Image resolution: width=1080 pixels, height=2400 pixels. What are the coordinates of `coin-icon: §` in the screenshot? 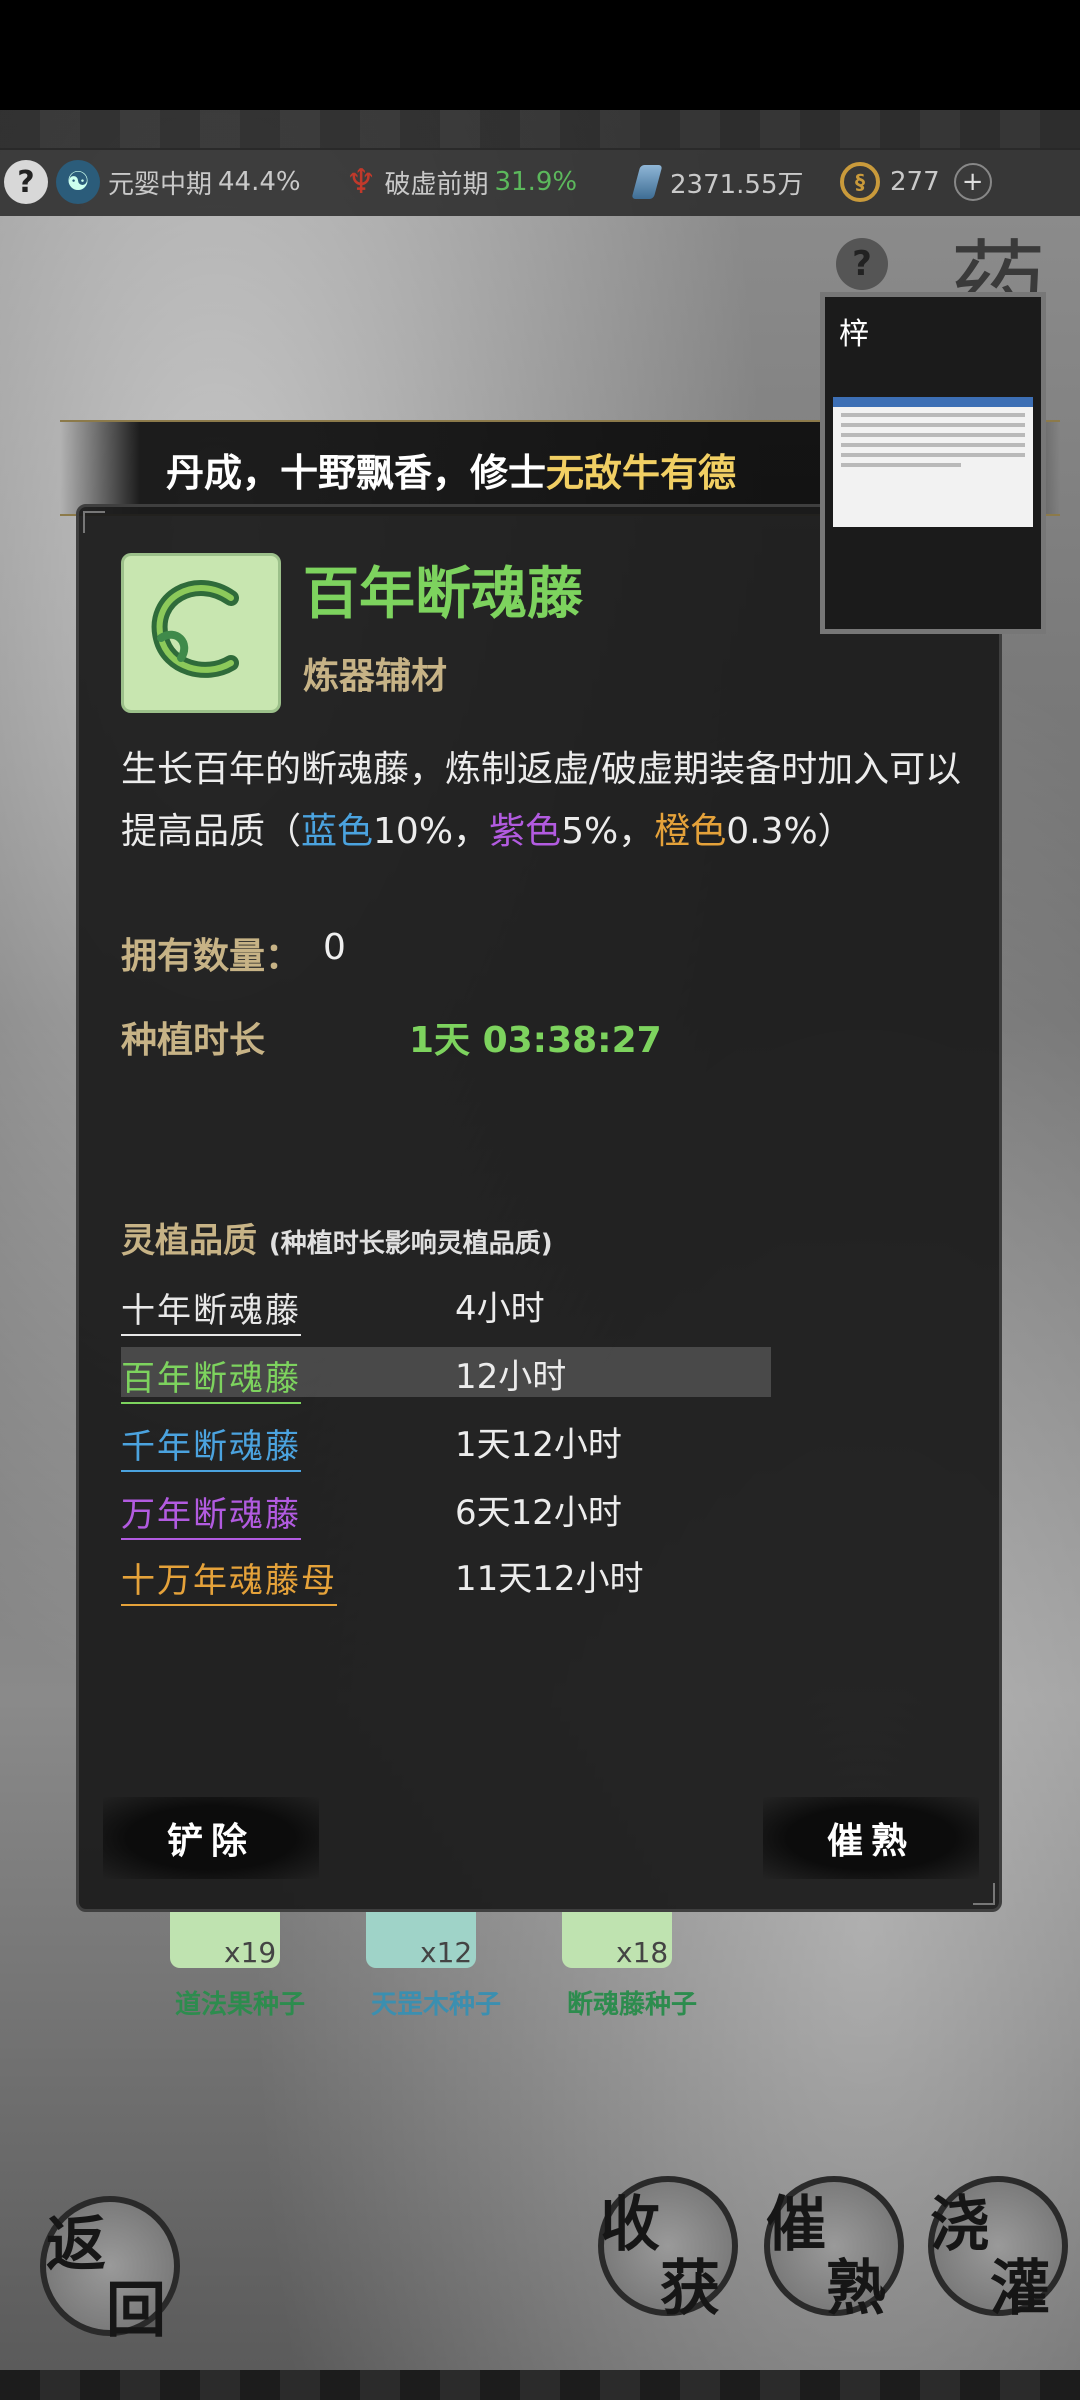 It's located at (860, 182).